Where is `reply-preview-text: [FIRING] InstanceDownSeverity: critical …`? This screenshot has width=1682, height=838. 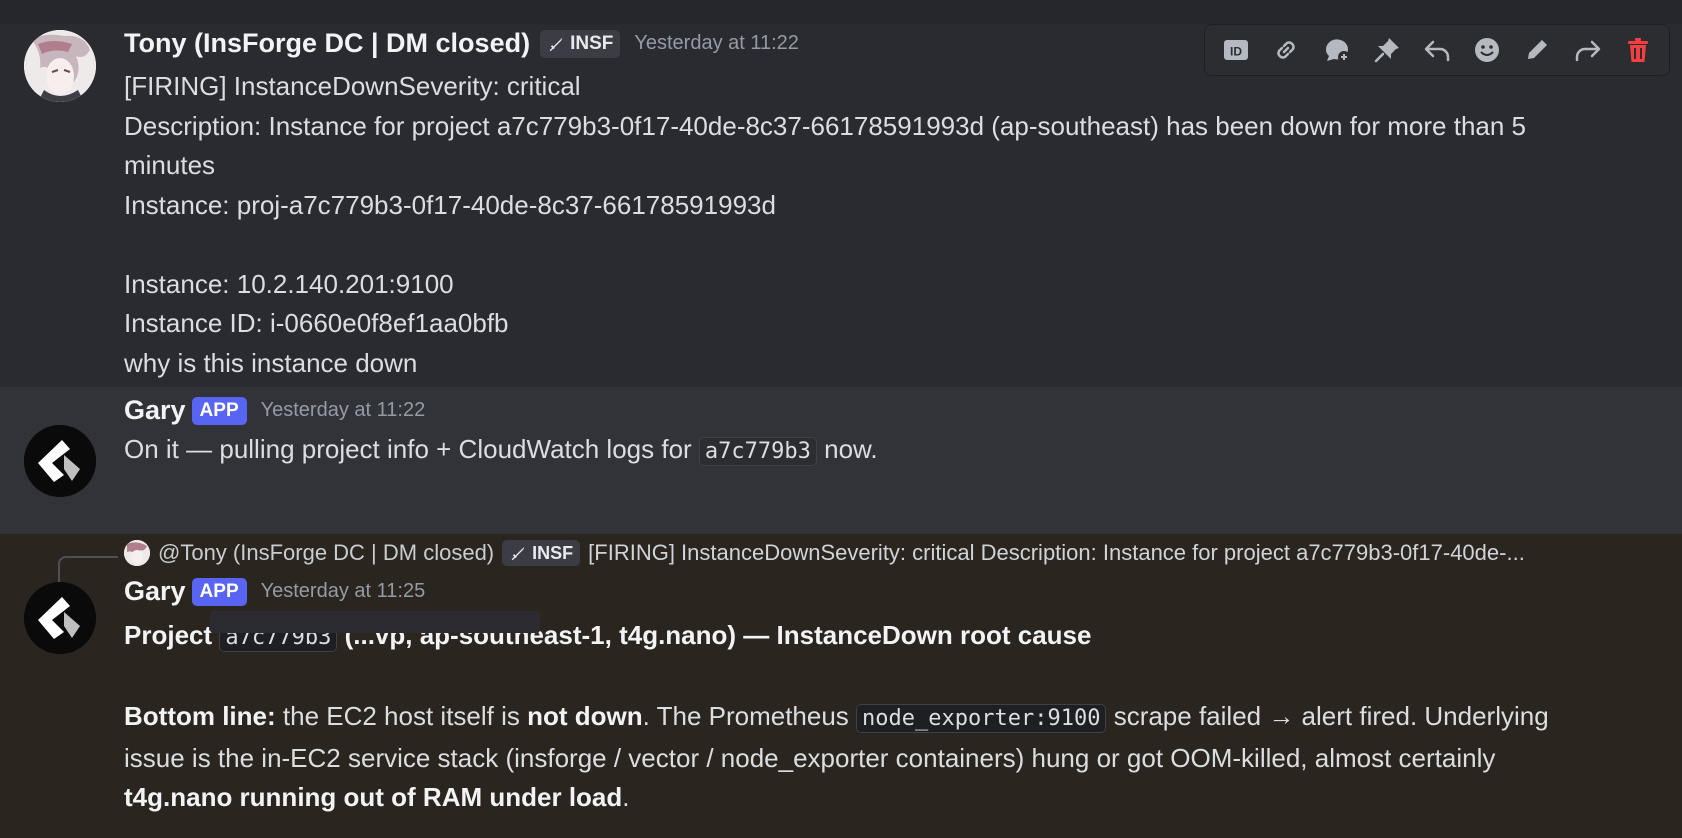 reply-preview-text: [FIRING] InstanceDownSeverity: critical … is located at coordinates (1056, 553).